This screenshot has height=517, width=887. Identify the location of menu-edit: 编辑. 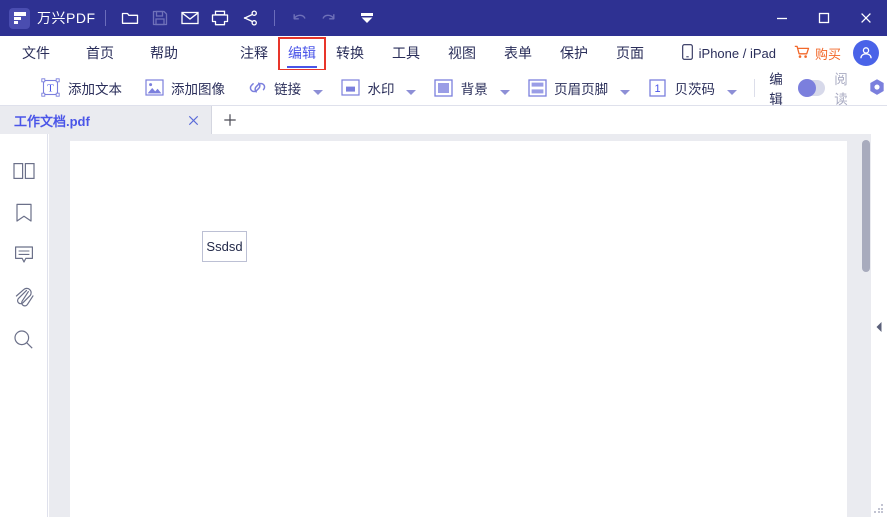
(302, 53).